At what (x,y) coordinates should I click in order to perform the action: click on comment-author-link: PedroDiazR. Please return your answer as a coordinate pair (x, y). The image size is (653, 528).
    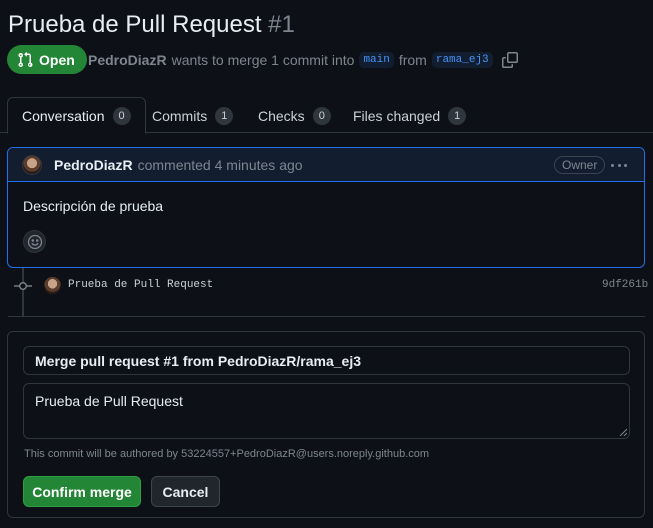
    Looking at the image, I should click on (93, 165).